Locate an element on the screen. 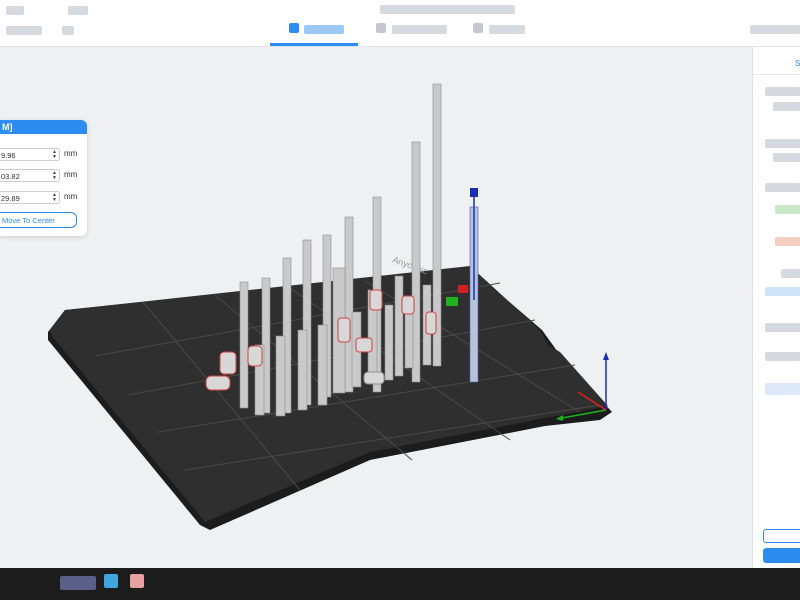 The height and width of the screenshot is (600, 800). slice-button is located at coordinates (781, 555).